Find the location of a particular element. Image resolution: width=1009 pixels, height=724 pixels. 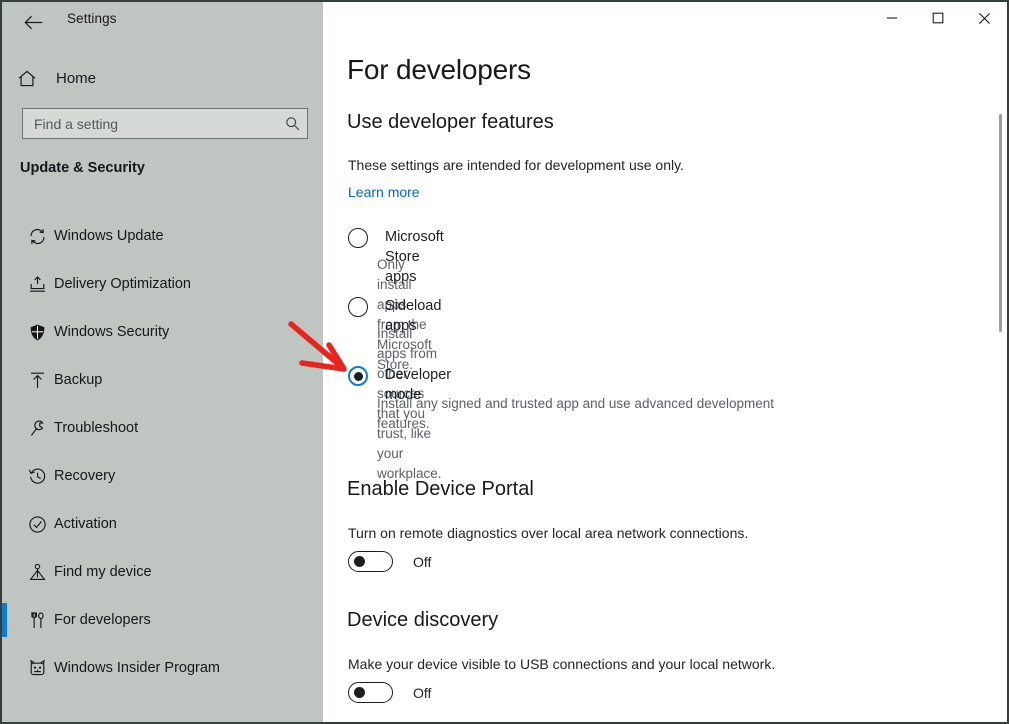

sidebar-item-label: Windows Insider Program is located at coordinates (137, 668).